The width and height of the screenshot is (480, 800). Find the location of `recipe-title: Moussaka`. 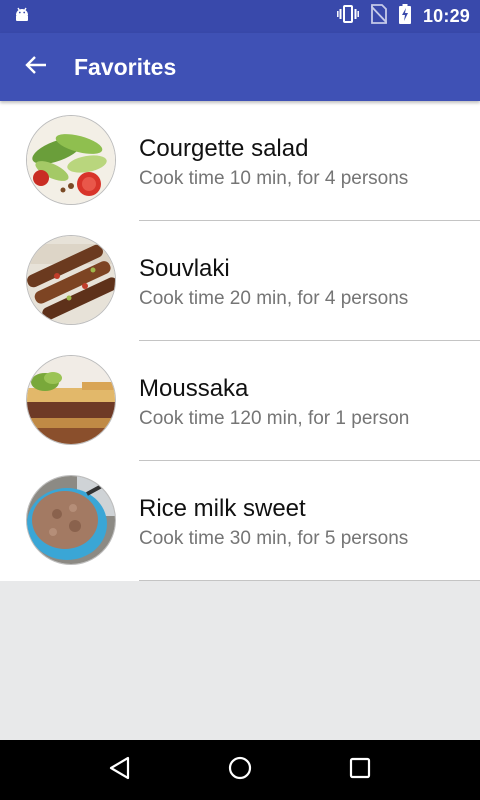

recipe-title: Moussaka is located at coordinates (194, 388).